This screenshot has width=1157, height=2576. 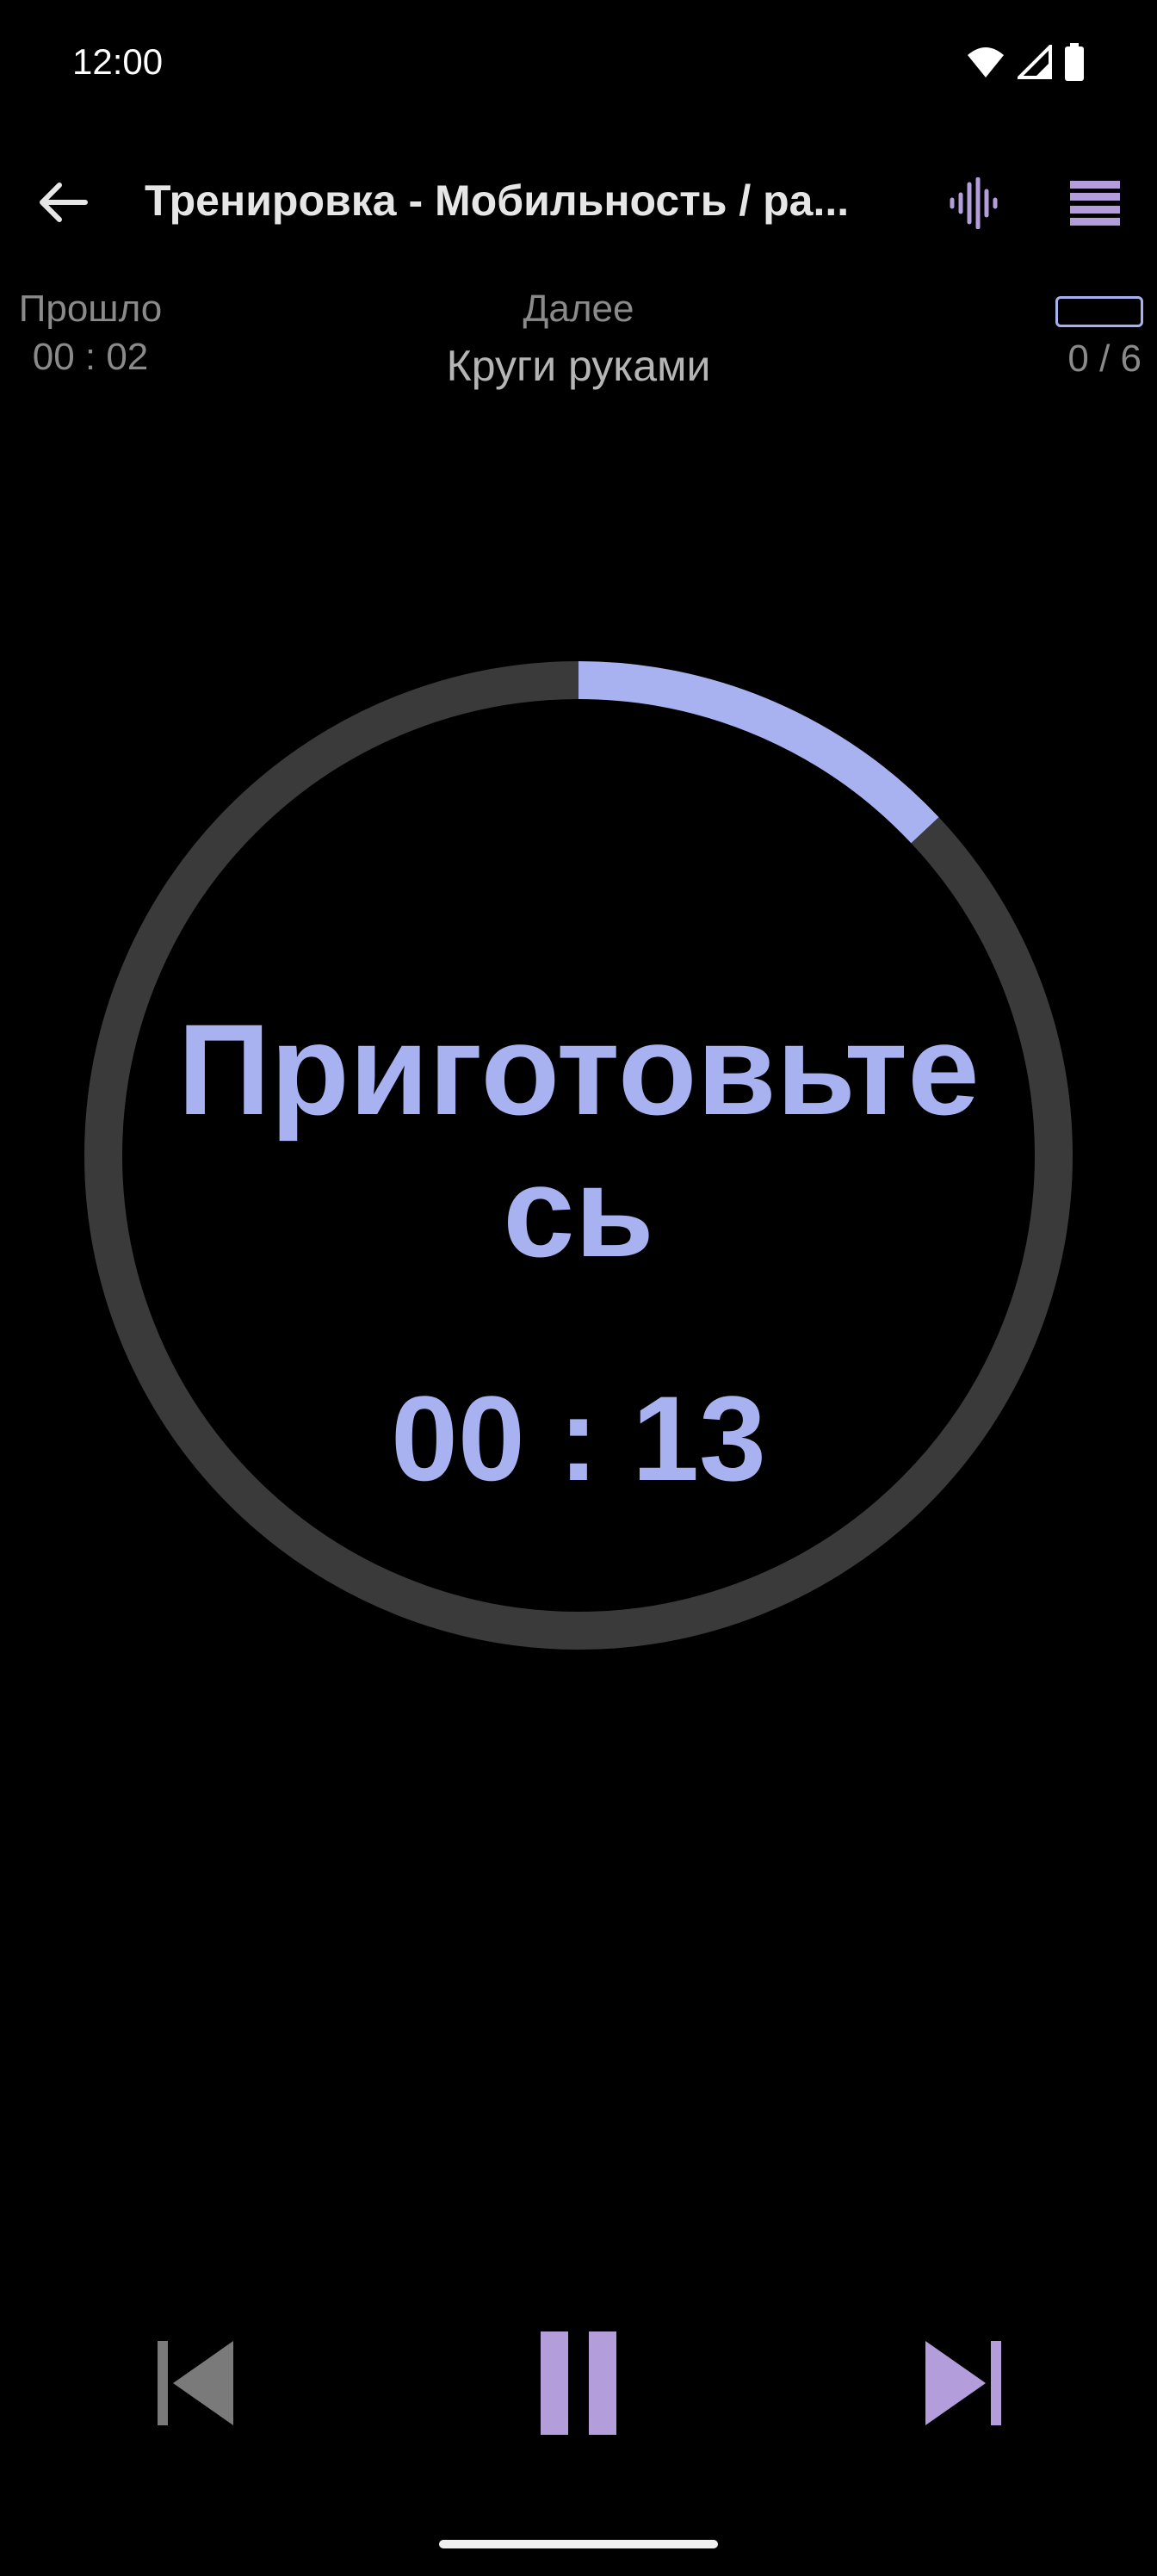 I want to click on exercise-count: 0 / 6, so click(x=1104, y=358).